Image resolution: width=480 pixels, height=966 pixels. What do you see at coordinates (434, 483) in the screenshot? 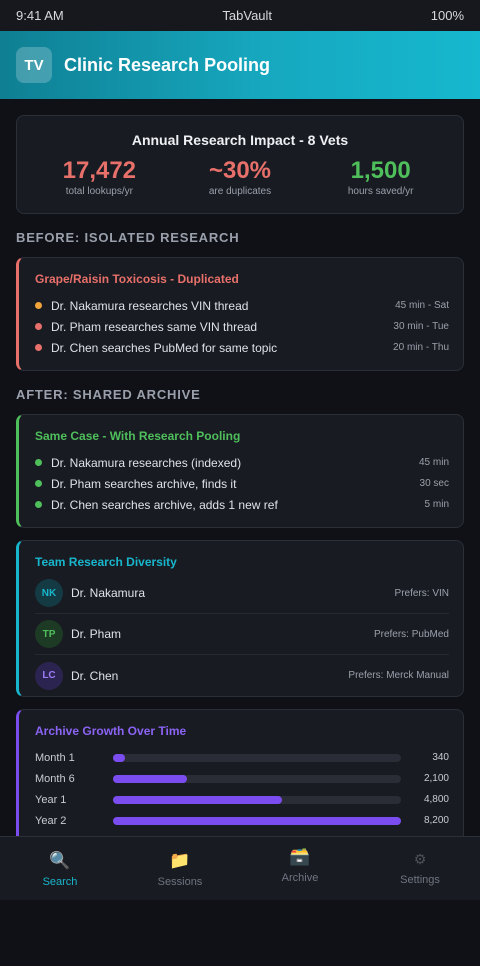
I see `timeline-meta: 30 sec` at bounding box center [434, 483].